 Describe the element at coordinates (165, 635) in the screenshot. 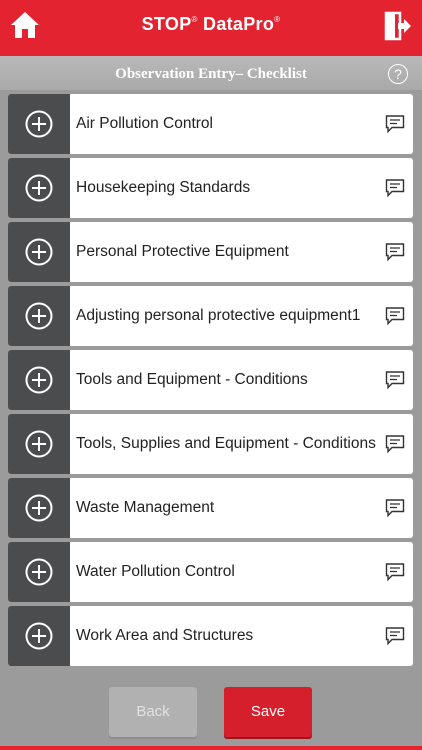

I see `list-item-label: Work Area and Structures` at that location.